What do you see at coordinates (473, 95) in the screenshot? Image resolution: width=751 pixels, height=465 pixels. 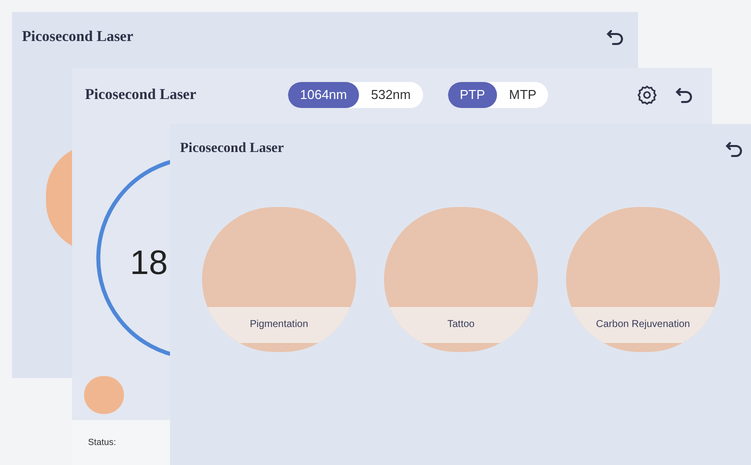 I see `toggle-option: PTP` at bounding box center [473, 95].